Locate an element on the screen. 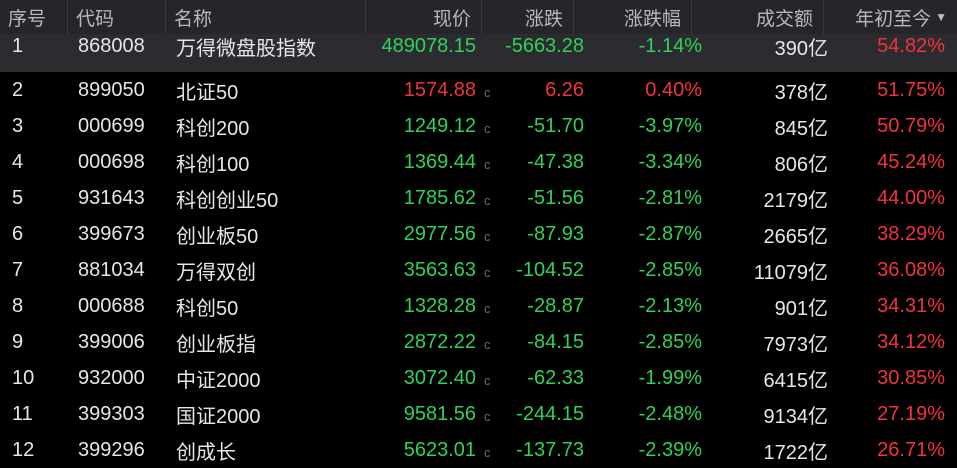 This screenshot has height=468, width=957. cell-change-text: -84.15 is located at coordinates (555, 341).